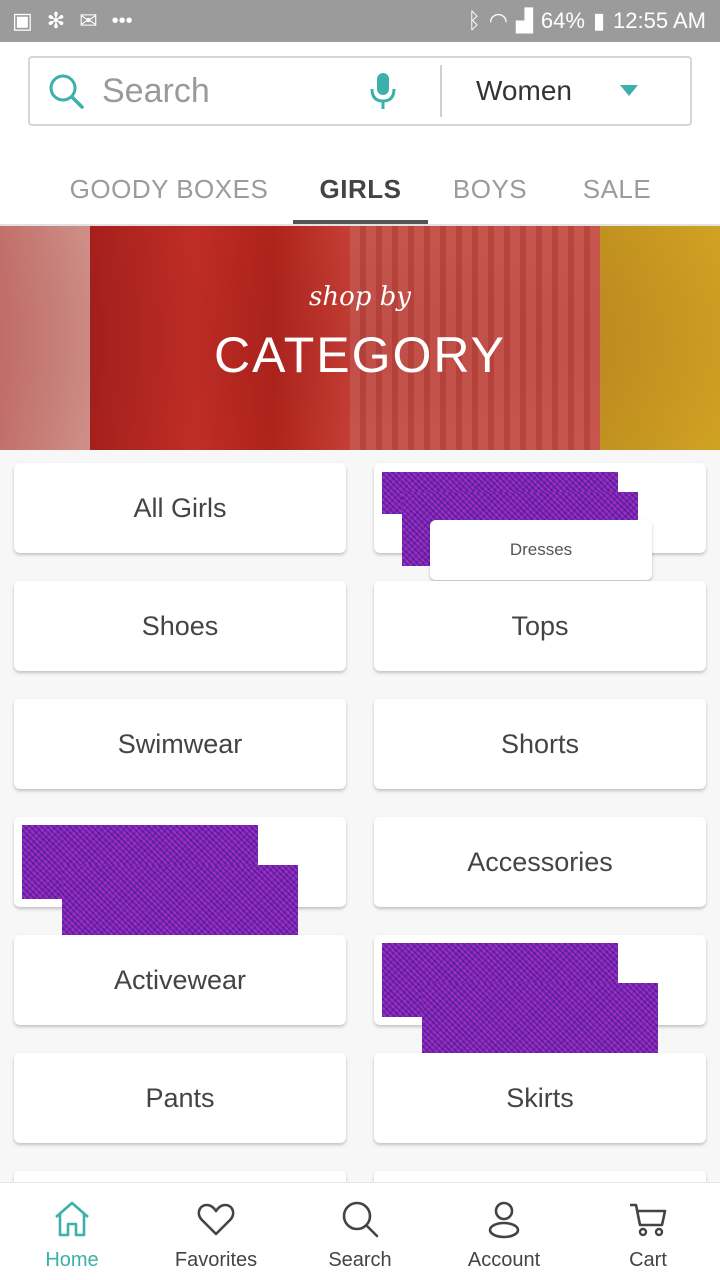 Image resolution: width=720 pixels, height=1280 pixels. I want to click on bluetooth-icon: ᛒ, so click(474, 20).